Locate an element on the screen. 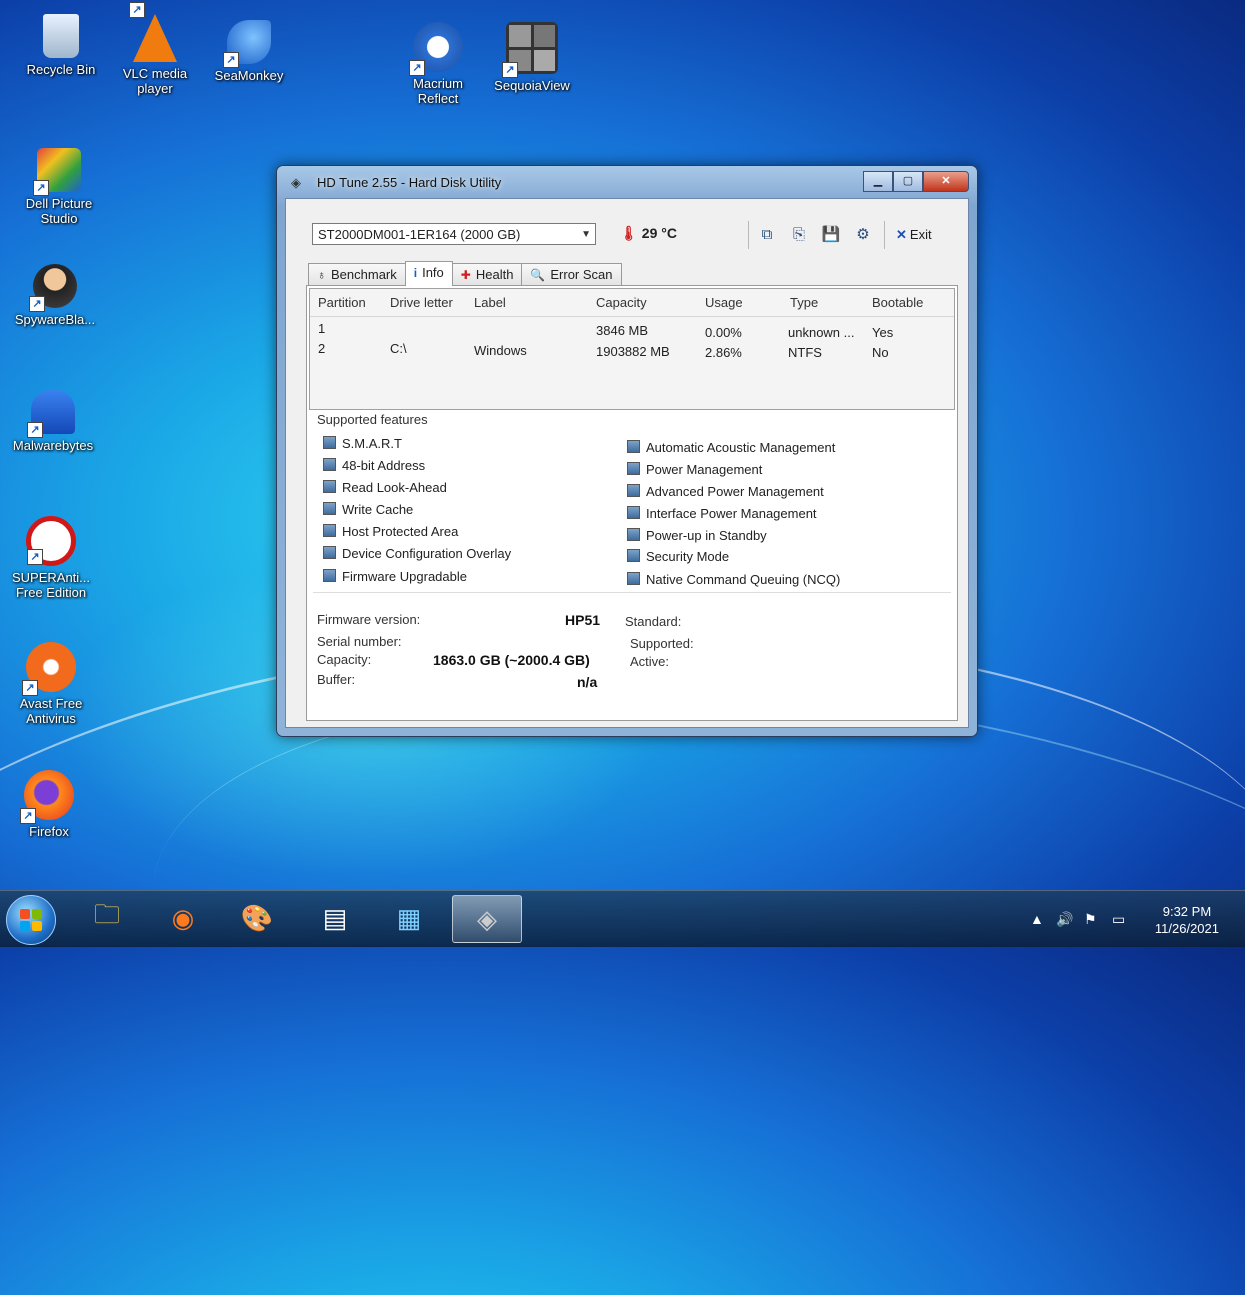 Image resolution: width=1245 pixels, height=1295 pixels. feature-item: Write Cache is located at coordinates (368, 509).